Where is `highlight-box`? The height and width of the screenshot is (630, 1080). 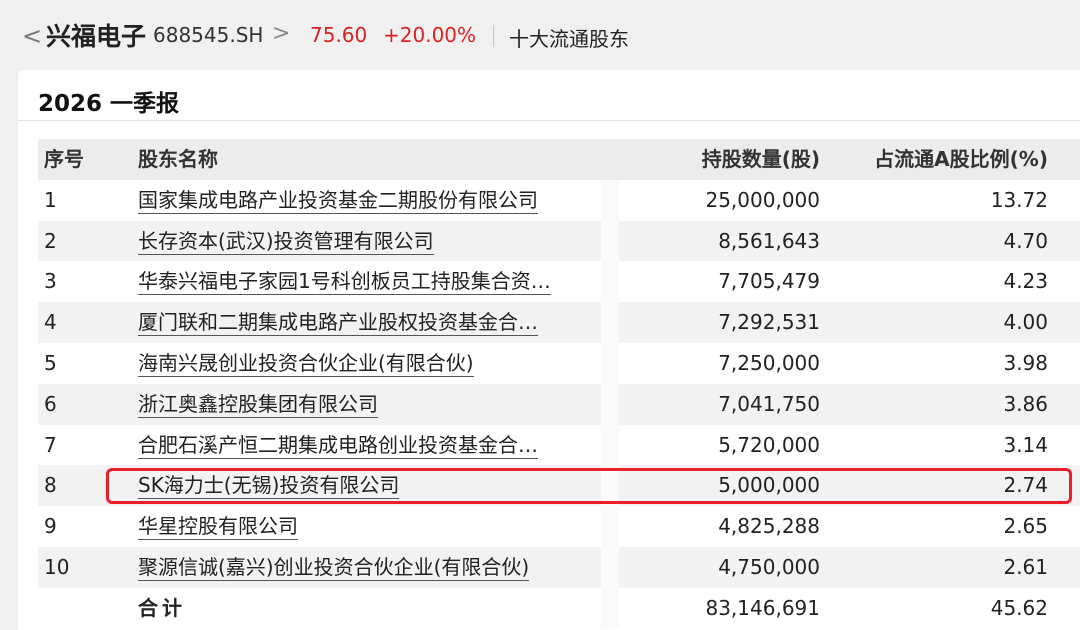
highlight-box is located at coordinates (589, 486).